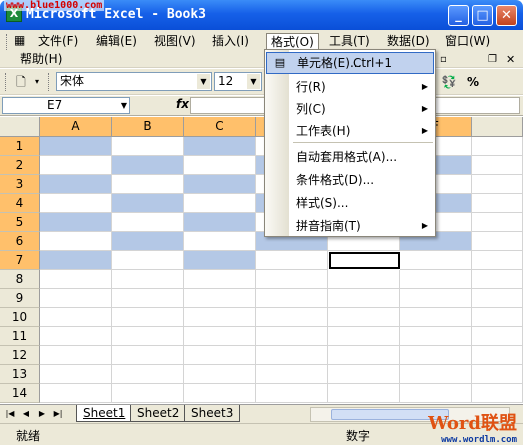 The height and width of the screenshot is (445, 523). What do you see at coordinates (513, 59) in the screenshot?
I see `doc-close-icon: ✕` at bounding box center [513, 59].